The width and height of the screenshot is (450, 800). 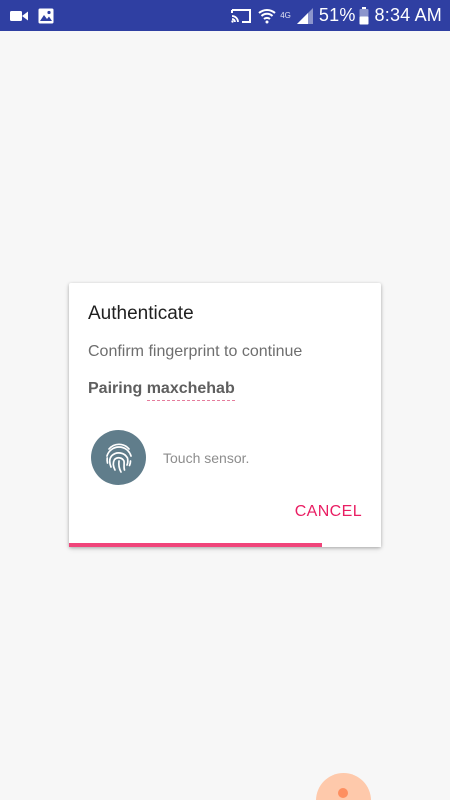 What do you see at coordinates (285, 15) in the screenshot?
I see `network-type-label: 4G` at bounding box center [285, 15].